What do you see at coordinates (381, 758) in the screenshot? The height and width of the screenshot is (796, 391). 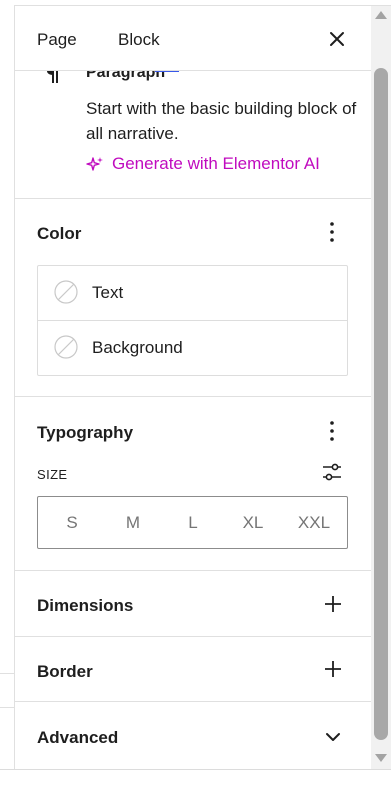 I see `scroll-down-arrow-icon` at bounding box center [381, 758].